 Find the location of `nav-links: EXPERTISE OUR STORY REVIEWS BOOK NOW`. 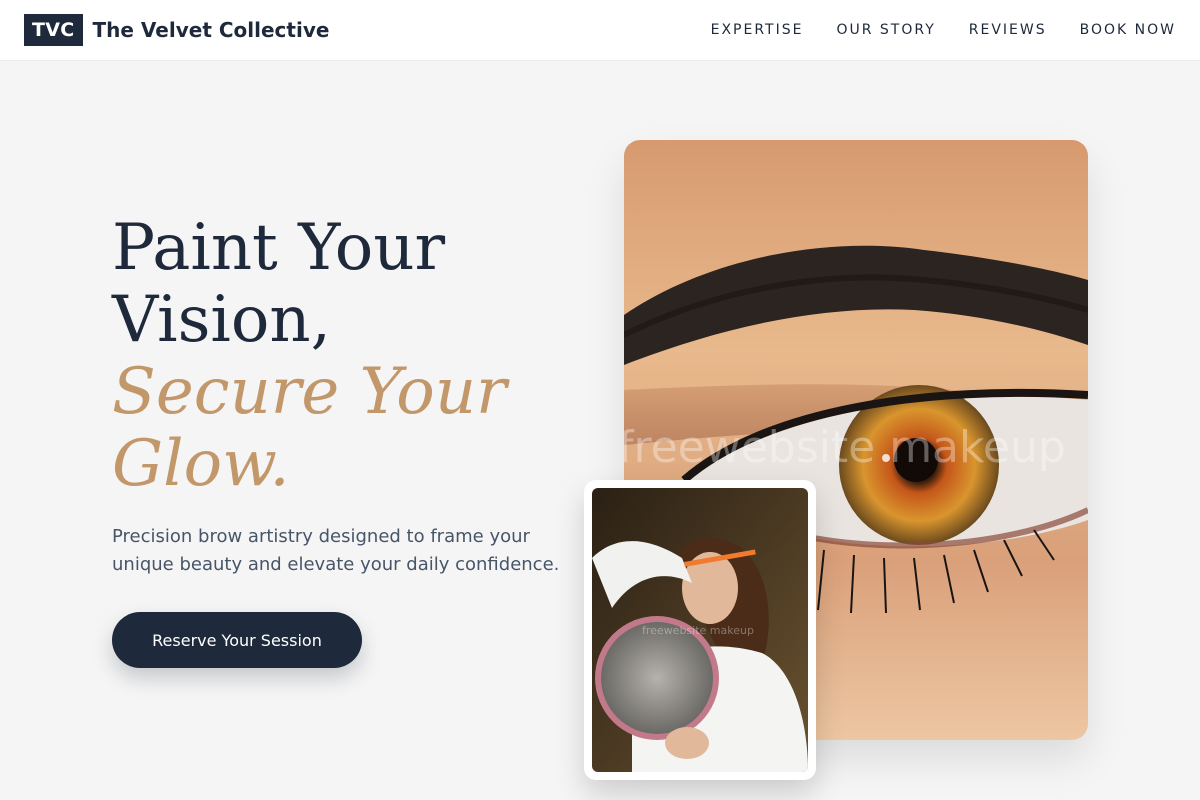

nav-links: EXPERTISE OUR STORY REVIEWS BOOK NOW is located at coordinates (943, 30).